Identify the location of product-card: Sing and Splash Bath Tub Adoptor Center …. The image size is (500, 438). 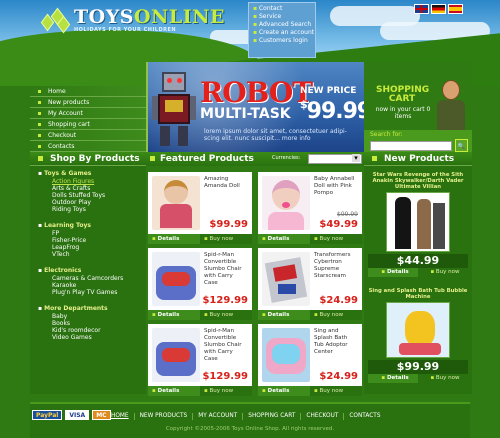
(309, 360).